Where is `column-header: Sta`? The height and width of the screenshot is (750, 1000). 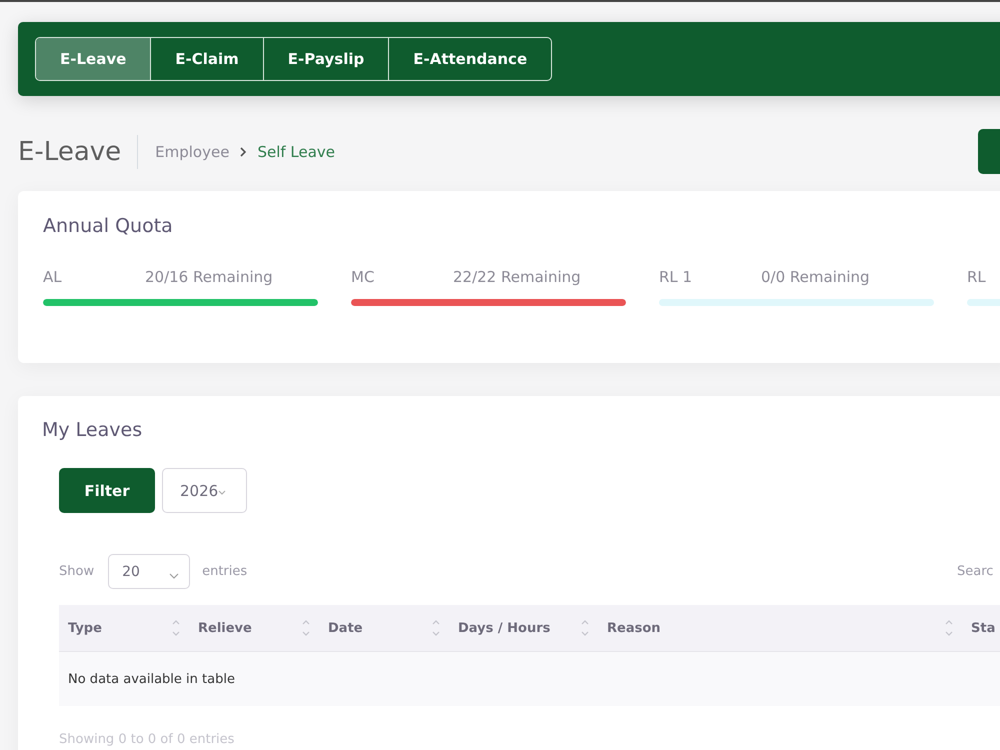 column-header: Sta is located at coordinates (983, 628).